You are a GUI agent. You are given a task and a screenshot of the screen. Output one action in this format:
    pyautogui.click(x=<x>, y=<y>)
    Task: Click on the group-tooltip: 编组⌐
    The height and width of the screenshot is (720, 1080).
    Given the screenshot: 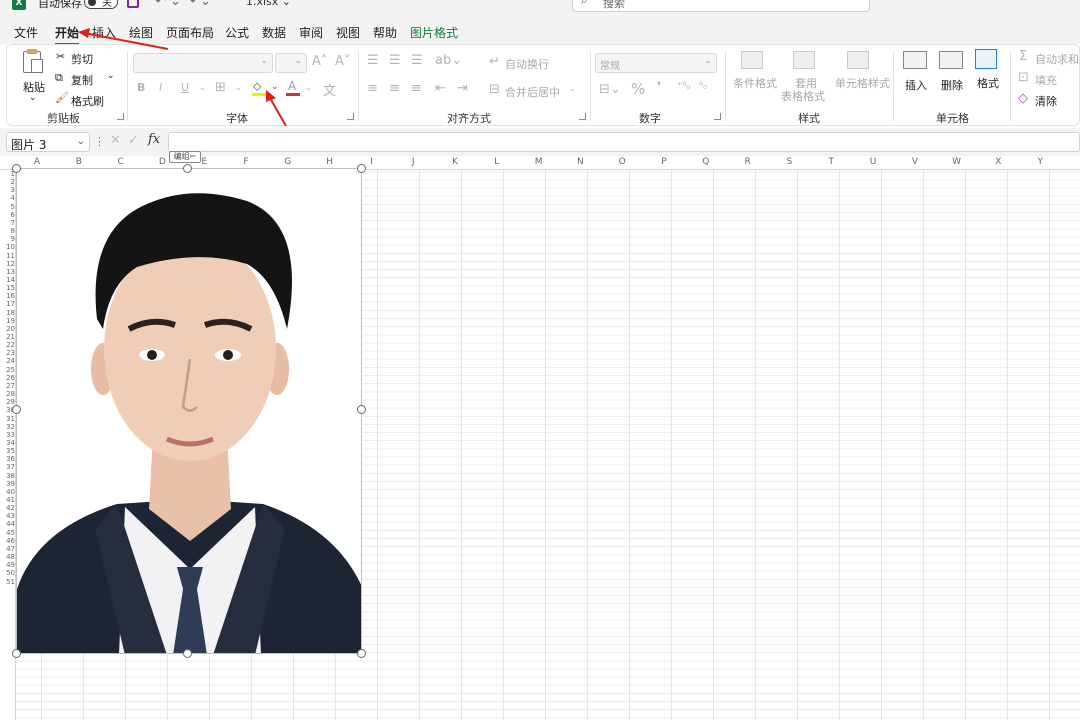 What is the action you would take?
    pyautogui.click(x=185, y=157)
    